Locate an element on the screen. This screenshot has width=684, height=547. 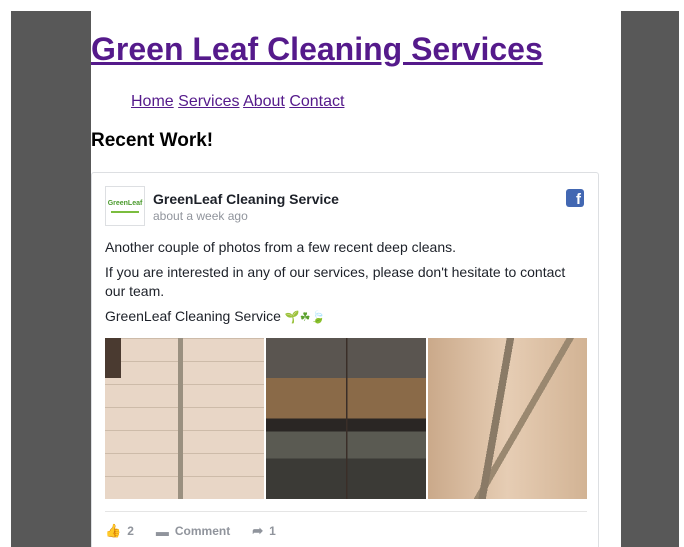
like-button: 👍 2 is located at coordinates (119, 531).